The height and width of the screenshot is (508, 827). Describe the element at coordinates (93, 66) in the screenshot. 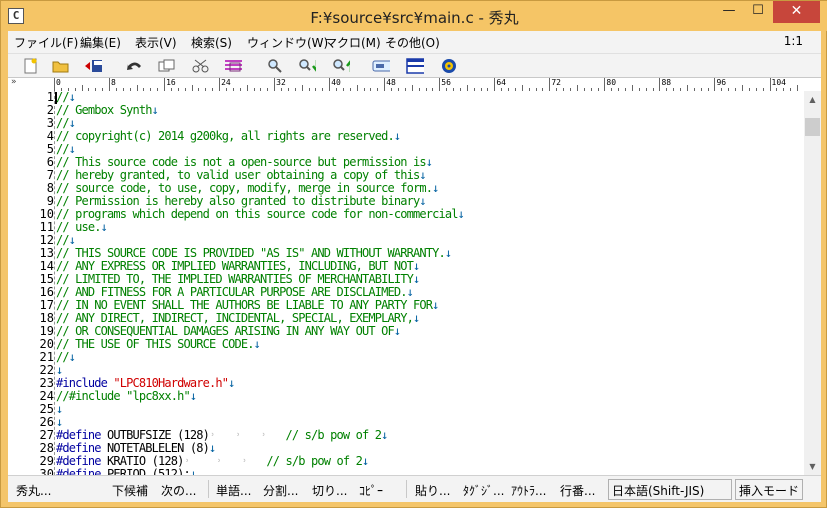

I see `save-icon` at that location.